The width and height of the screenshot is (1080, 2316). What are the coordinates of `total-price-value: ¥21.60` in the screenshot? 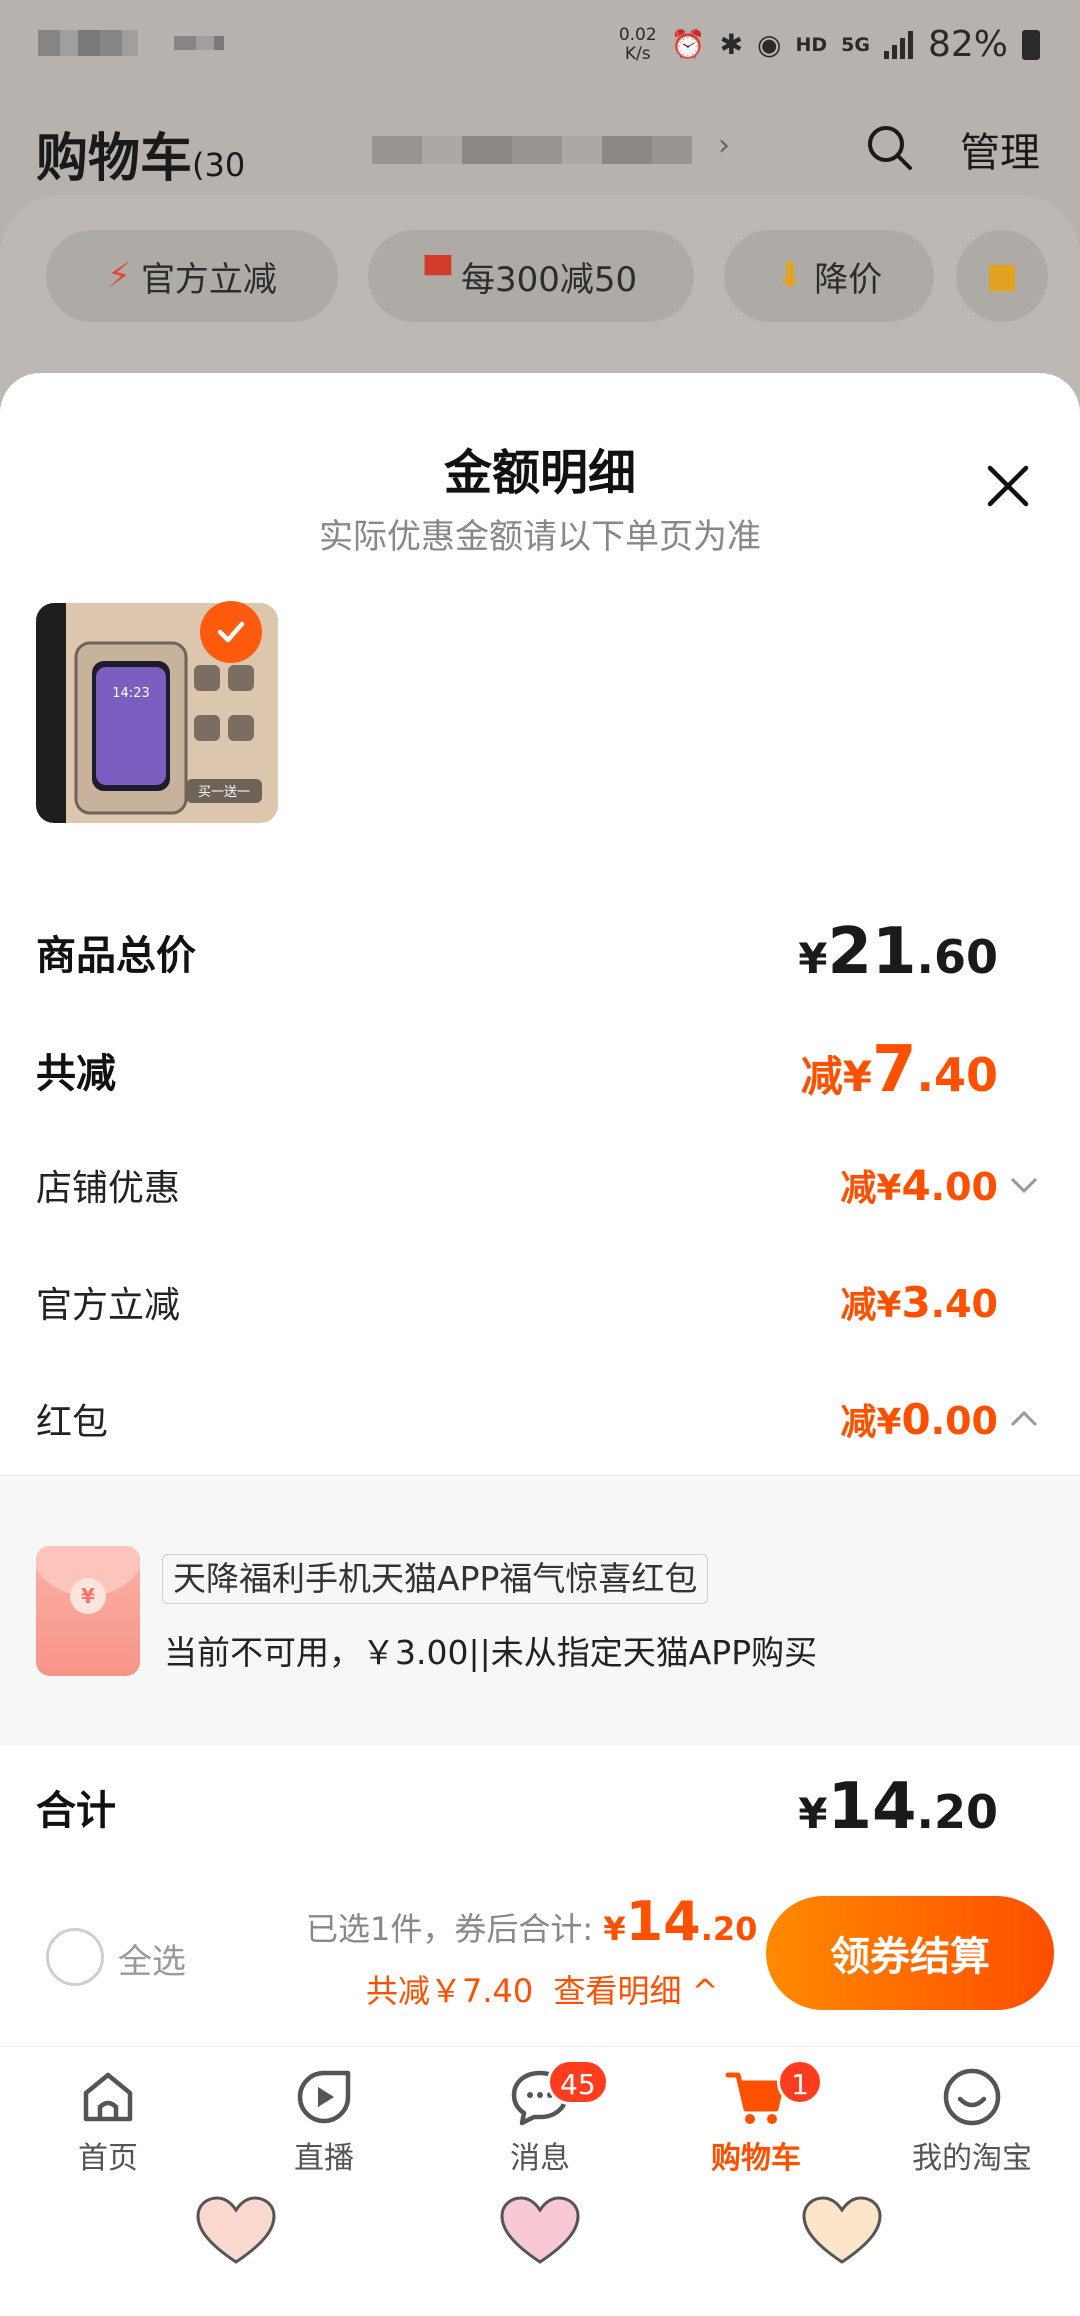 It's located at (898, 952).